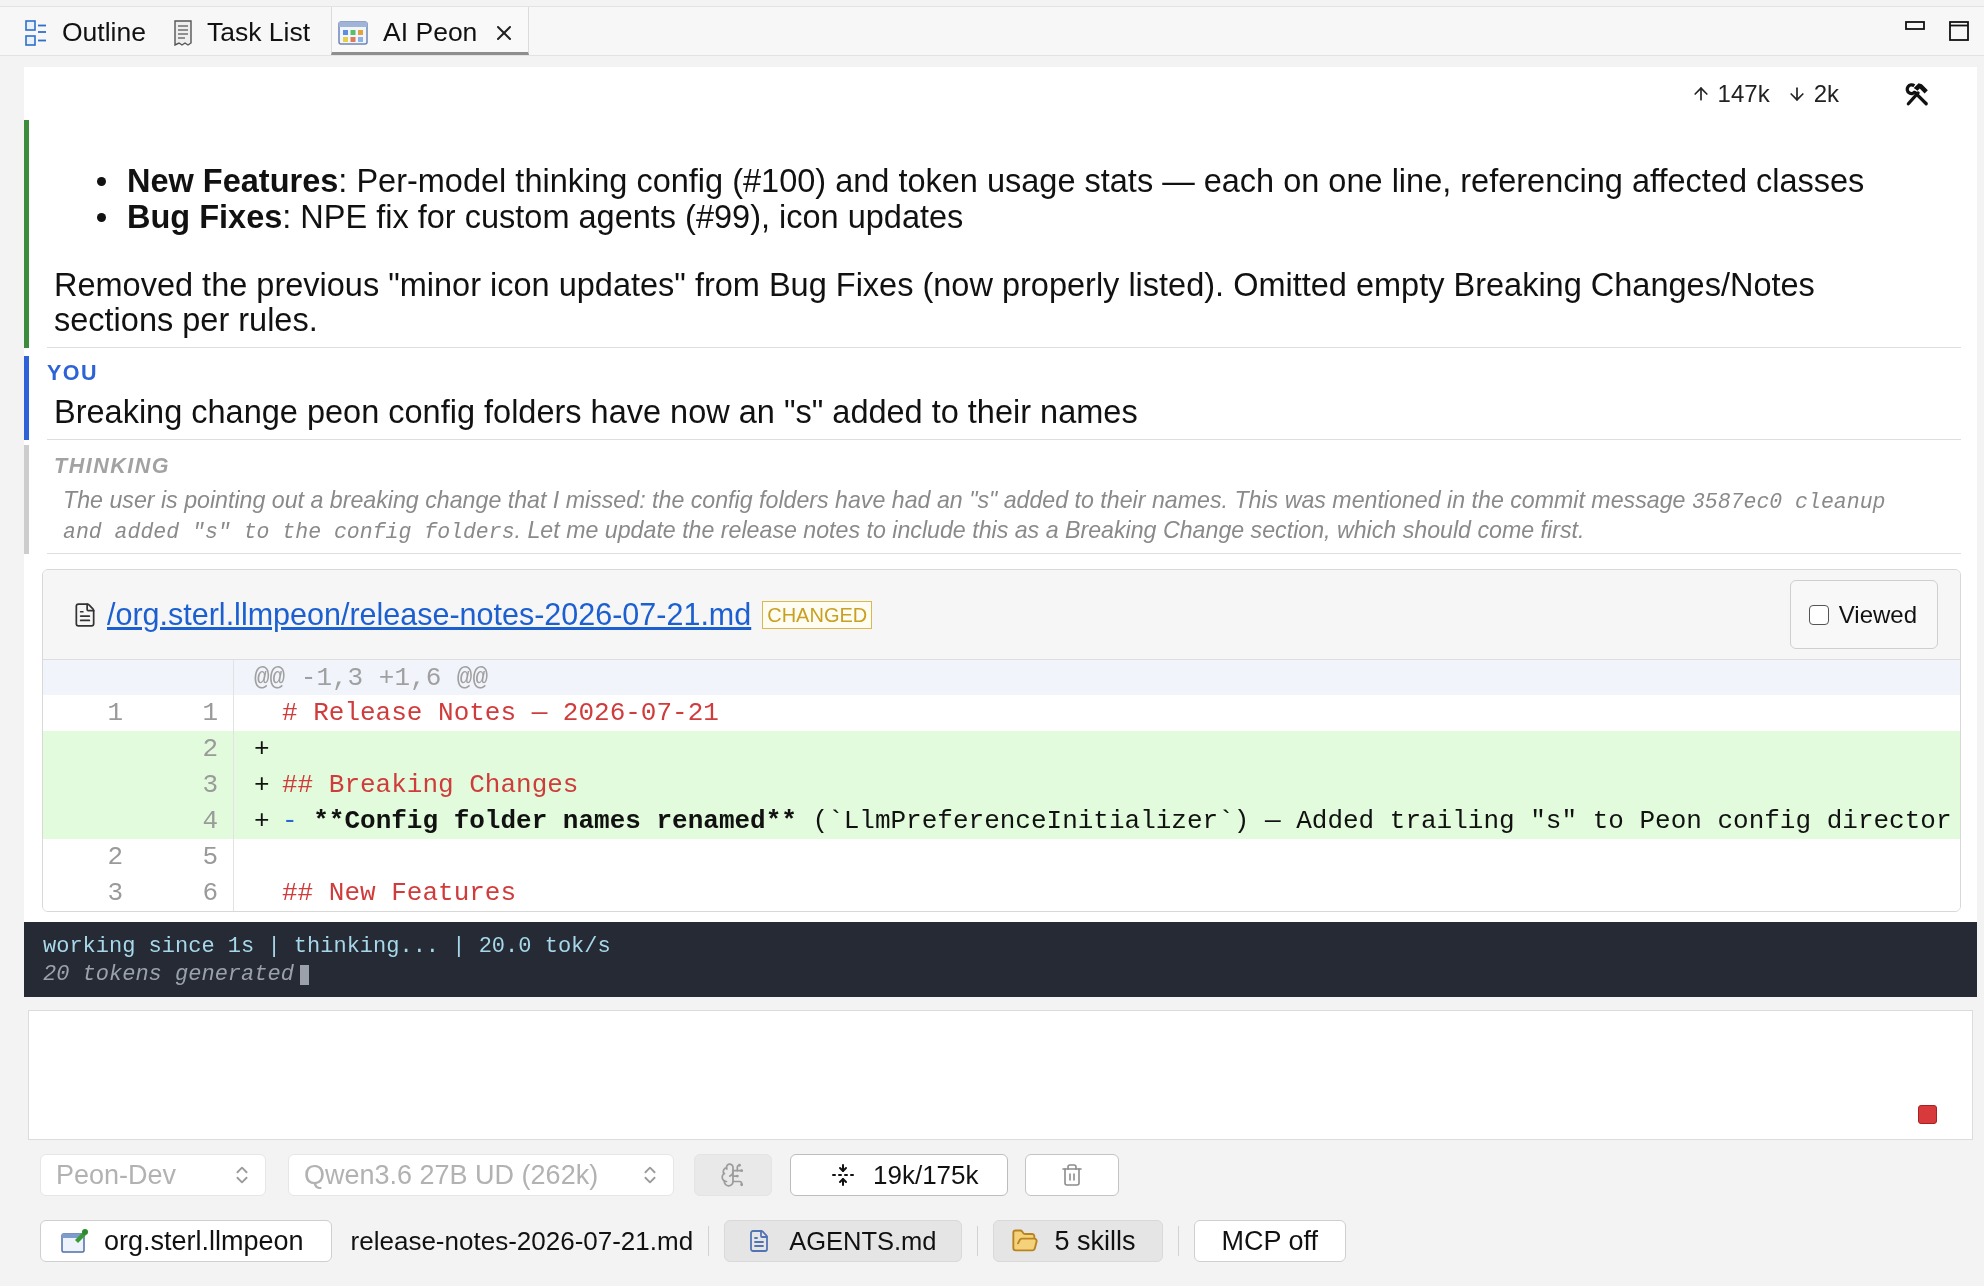 This screenshot has width=1984, height=1286. Describe the element at coordinates (733, 1175) in the screenshot. I see `brain-icon` at that location.